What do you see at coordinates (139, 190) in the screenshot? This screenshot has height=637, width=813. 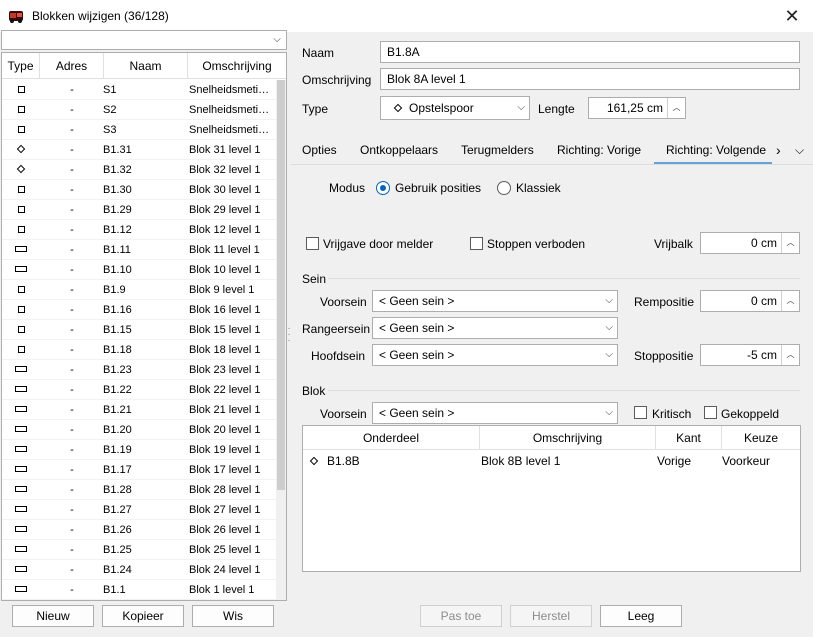 I see `table-row: - B1.30 Blok 30 level 1` at bounding box center [139, 190].